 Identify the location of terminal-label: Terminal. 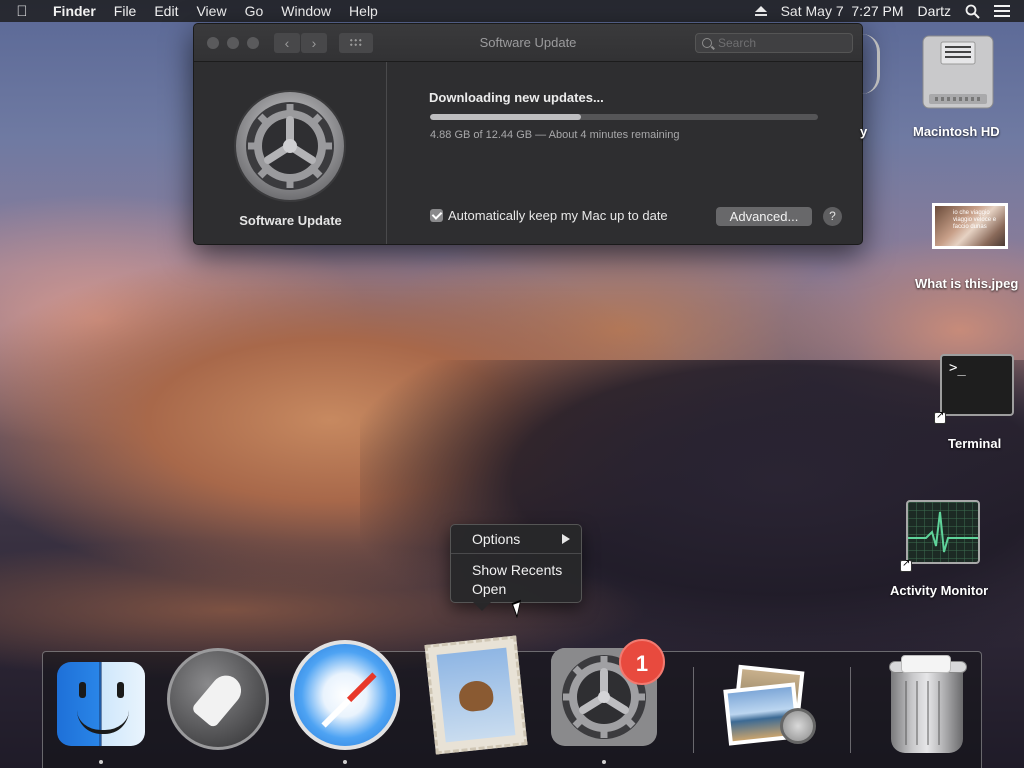
(974, 443).